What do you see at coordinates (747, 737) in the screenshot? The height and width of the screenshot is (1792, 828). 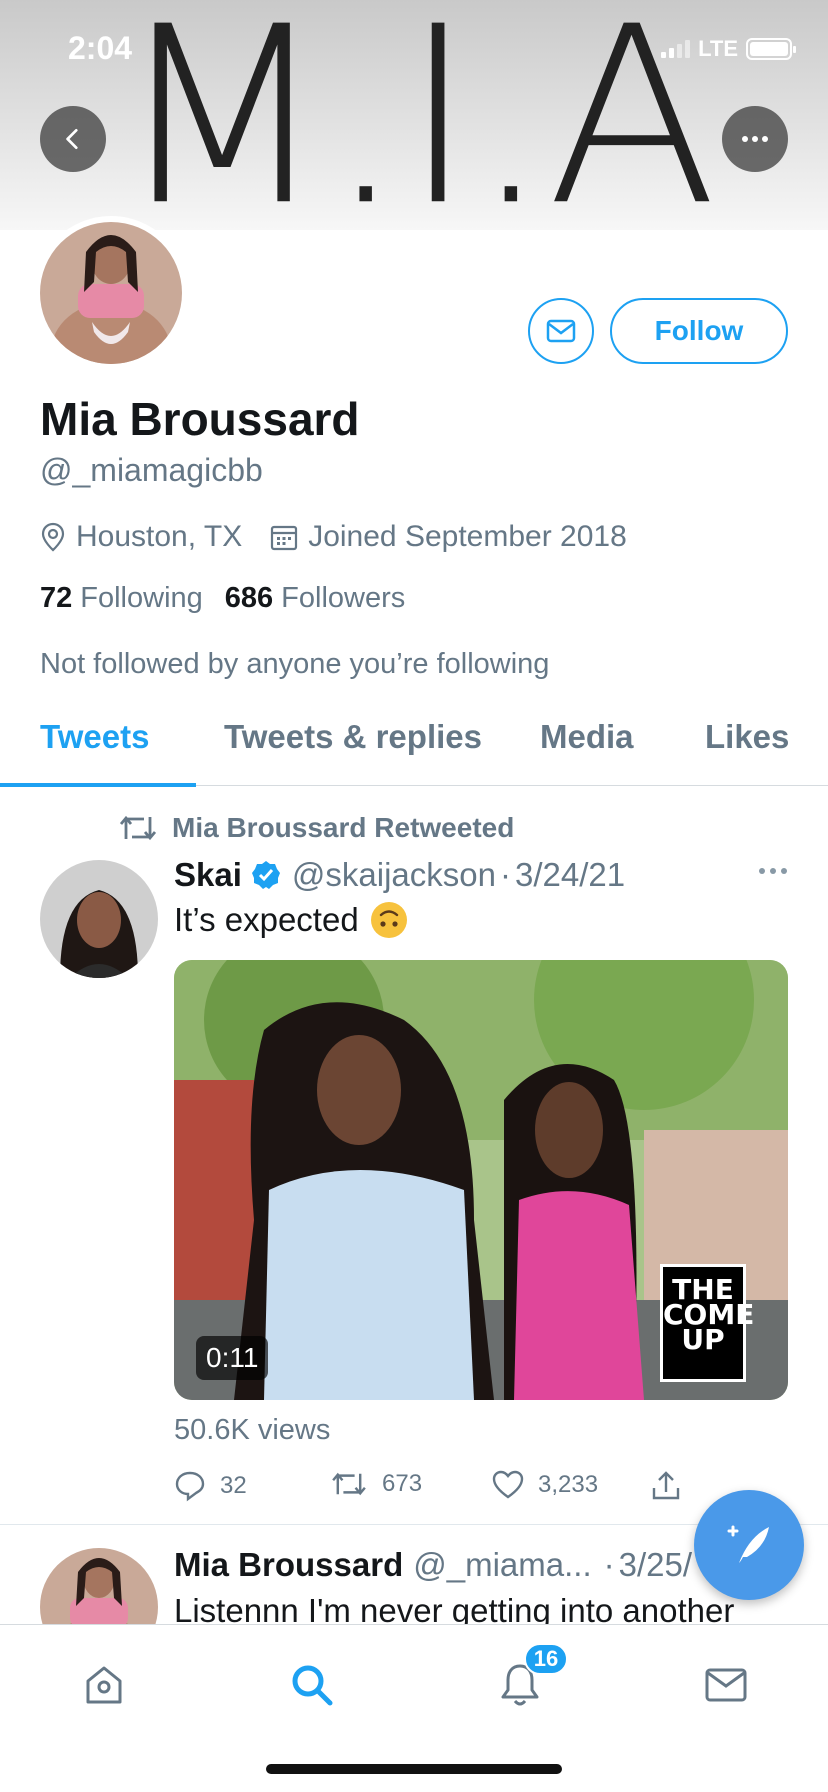 I see `tab-likes: Likes` at bounding box center [747, 737].